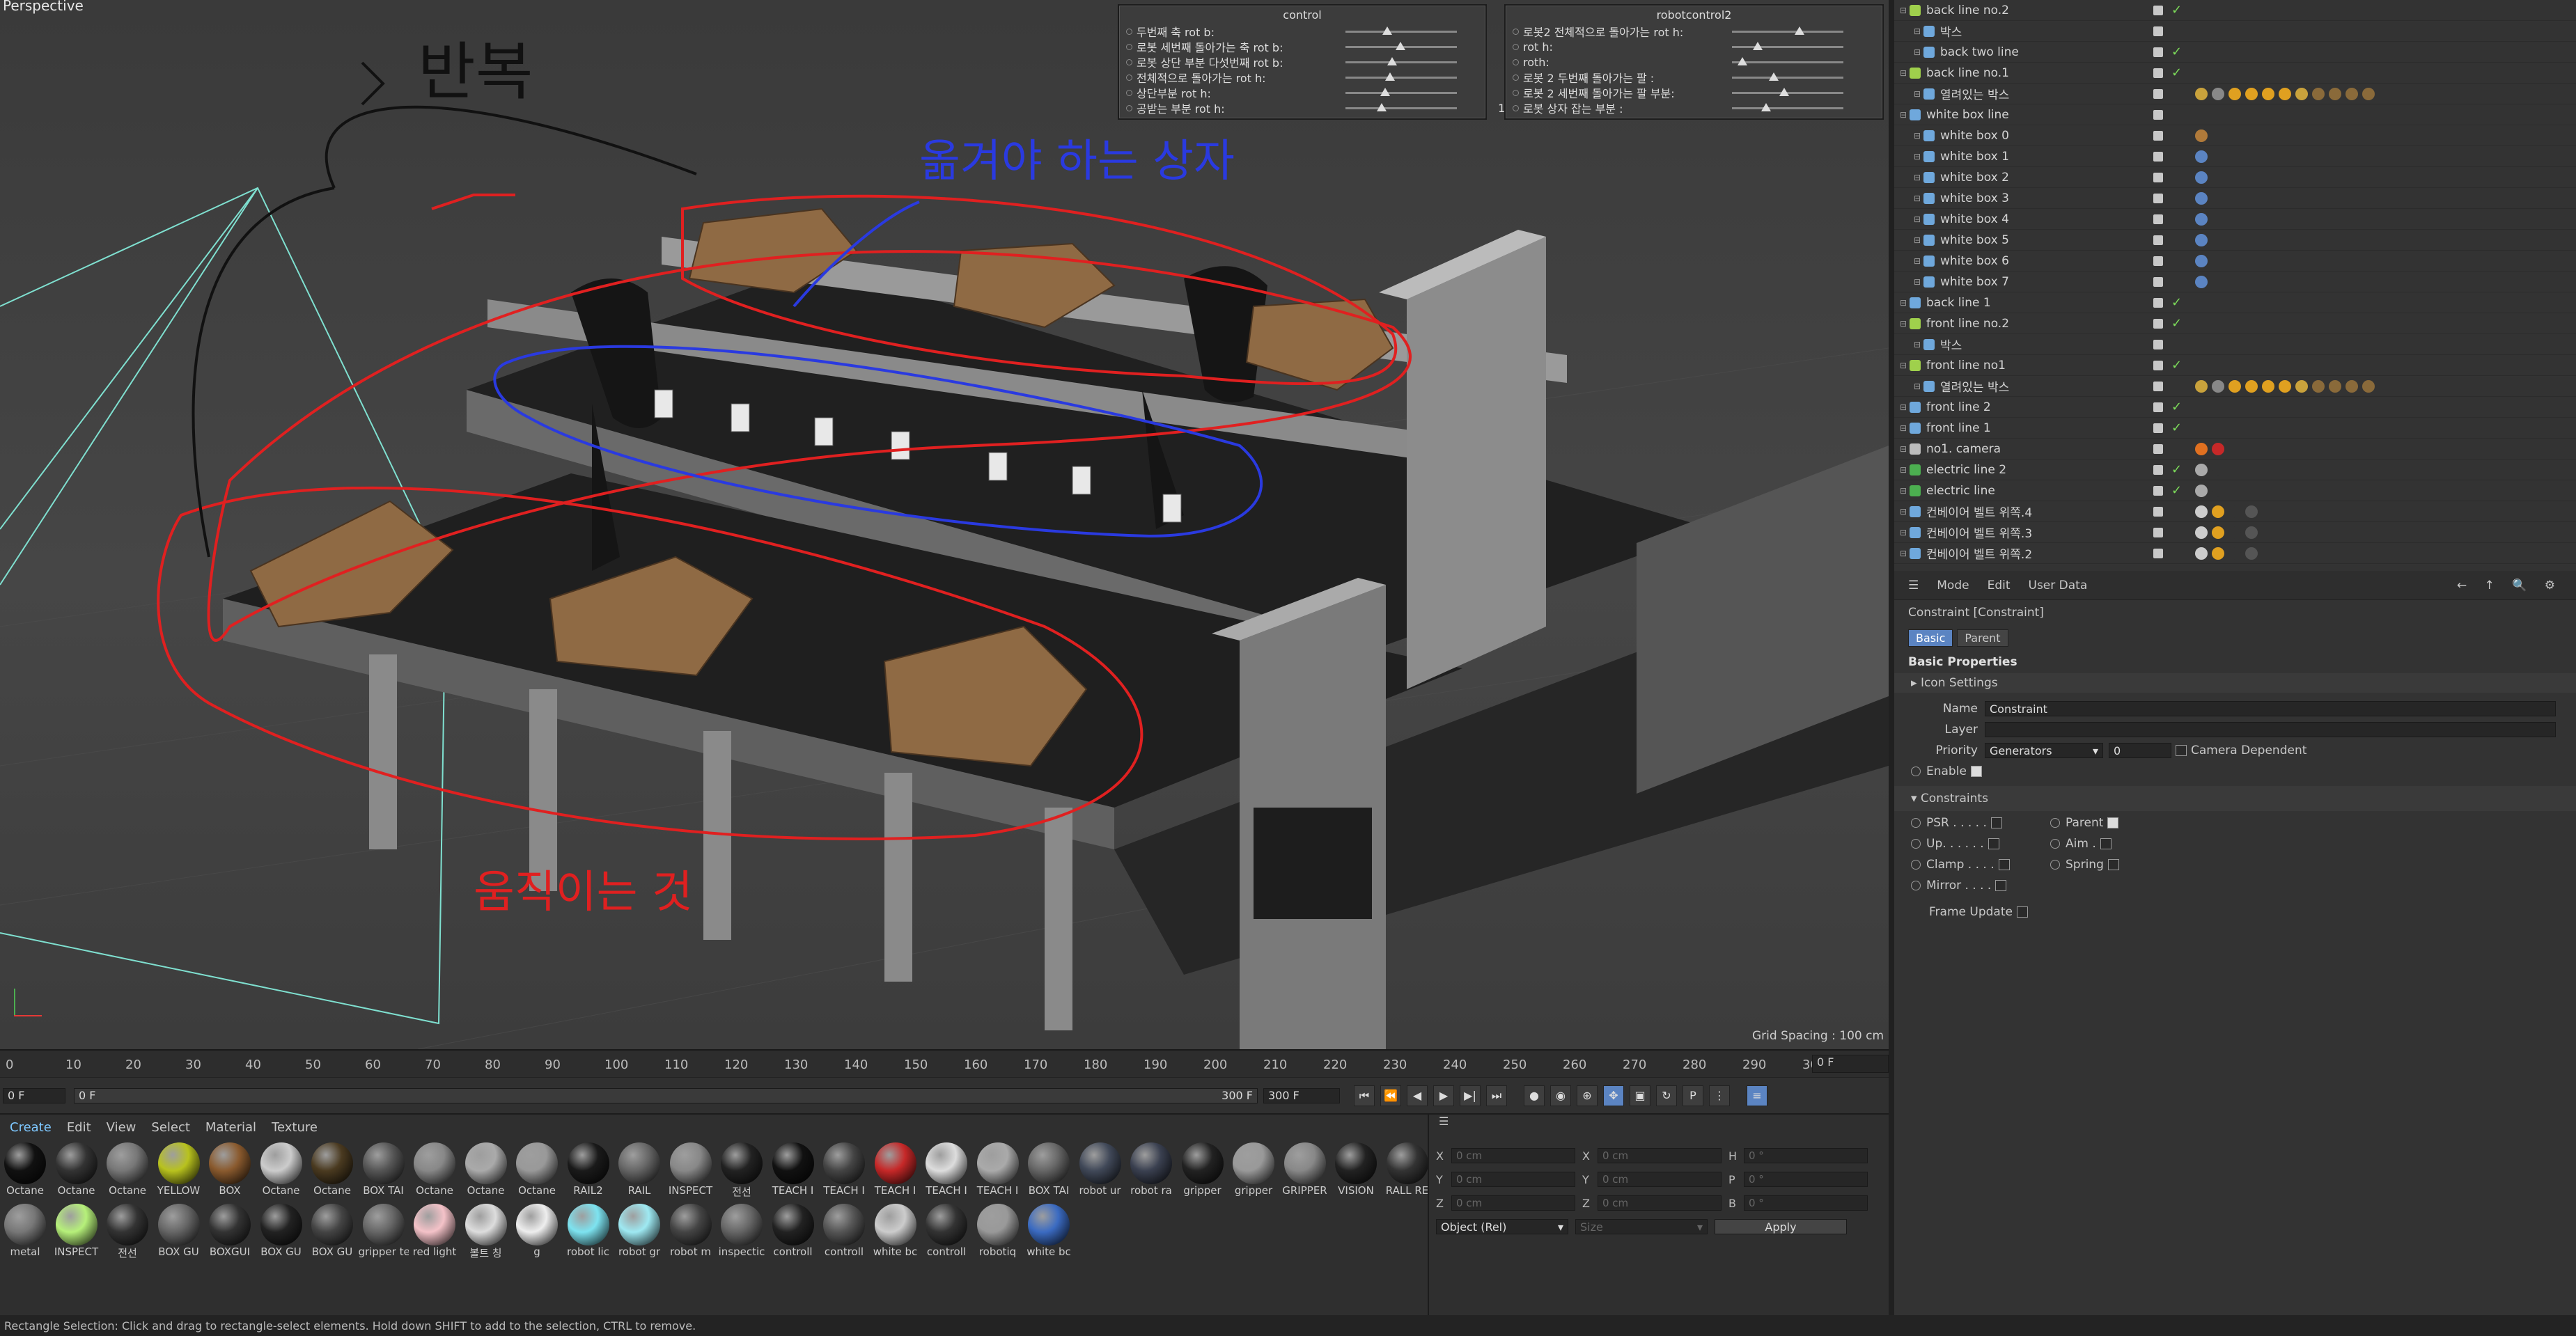 The image size is (2576, 1336). Describe the element at coordinates (2235, 240) in the screenshot. I see `object-row: ⊟ white box 5` at that location.